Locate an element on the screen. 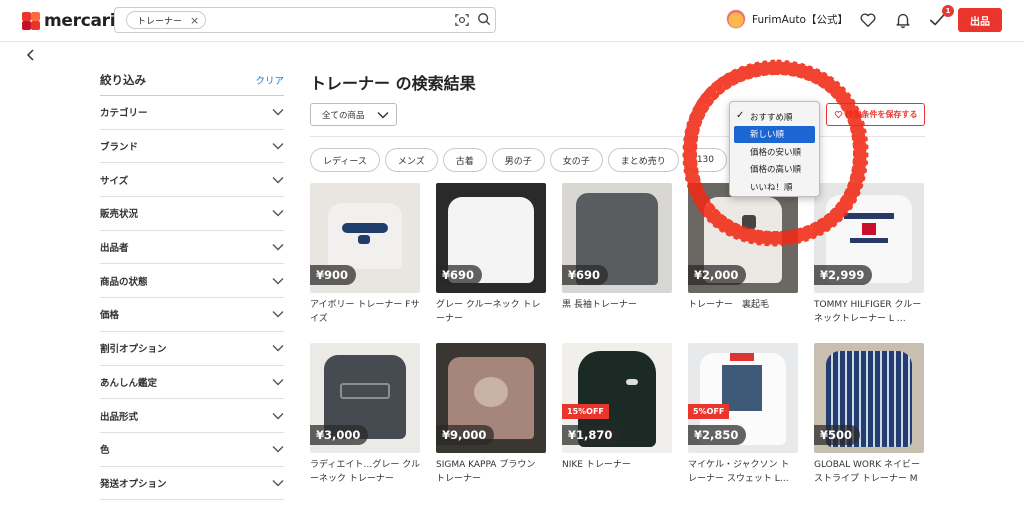 Image resolution: width=1024 pixels, height=512 pixels. user-menu: FurimAuto【公式】 is located at coordinates (787, 19).